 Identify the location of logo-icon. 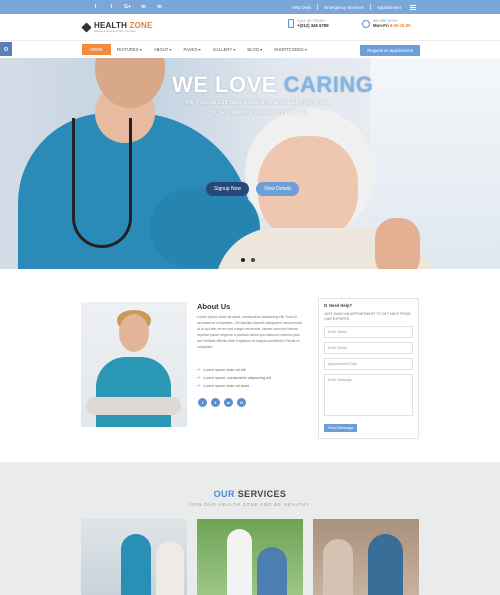
(86, 27).